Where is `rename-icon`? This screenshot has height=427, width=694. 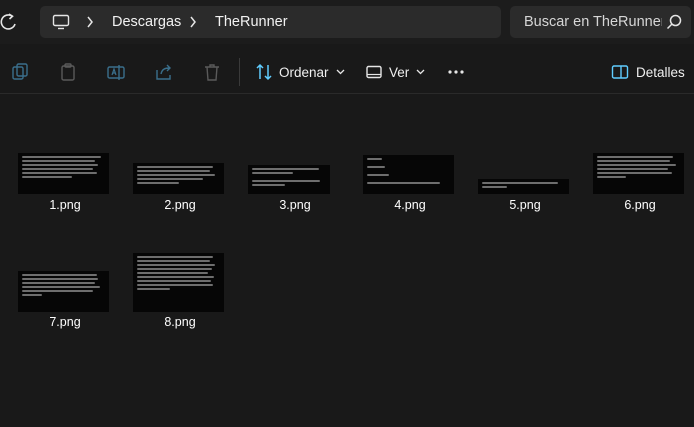 rename-icon is located at coordinates (116, 72).